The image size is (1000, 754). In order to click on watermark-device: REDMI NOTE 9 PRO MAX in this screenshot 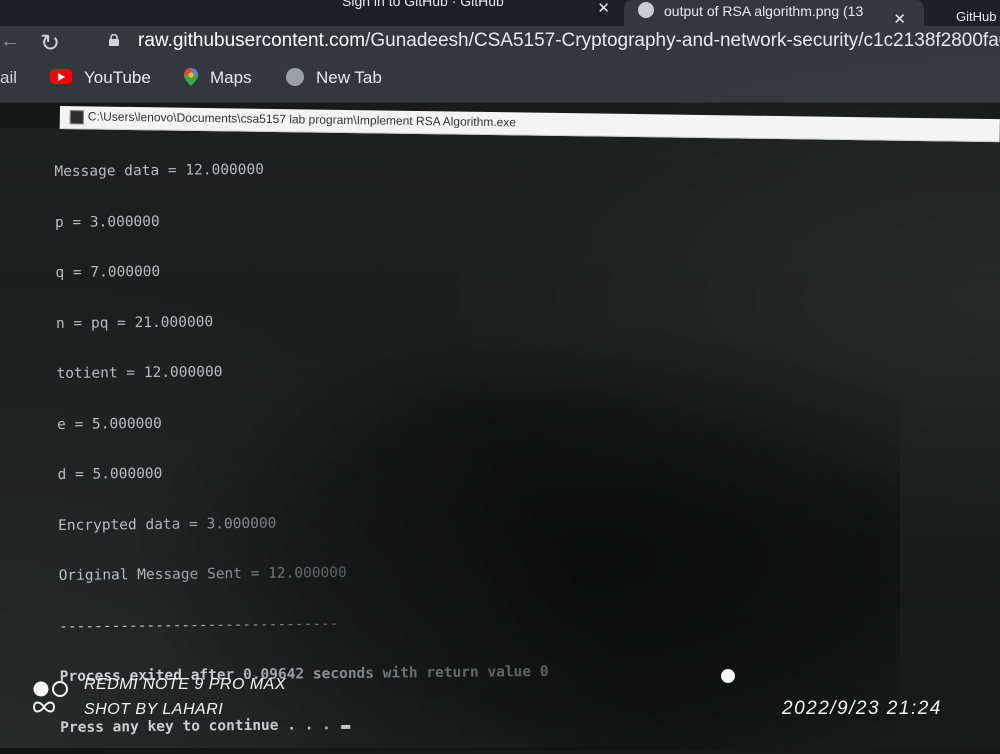, I will do `click(185, 684)`.